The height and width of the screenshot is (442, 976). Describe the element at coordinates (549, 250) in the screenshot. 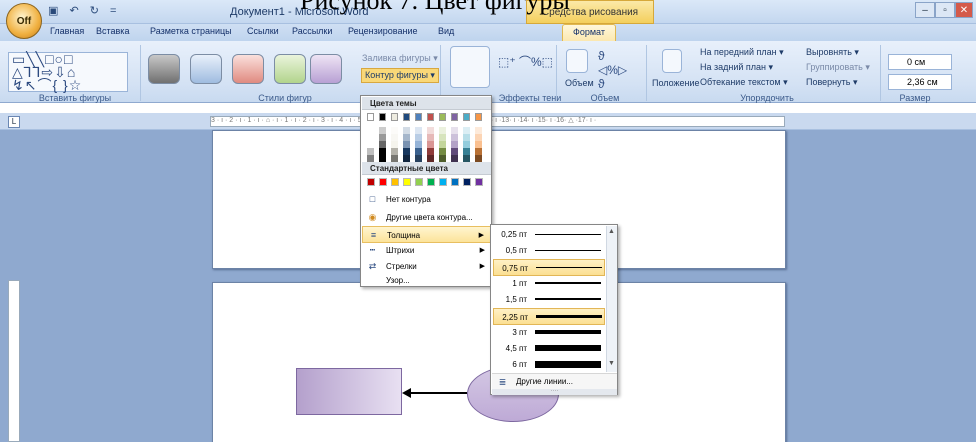

I see `weight-option: 0,5 пт` at that location.